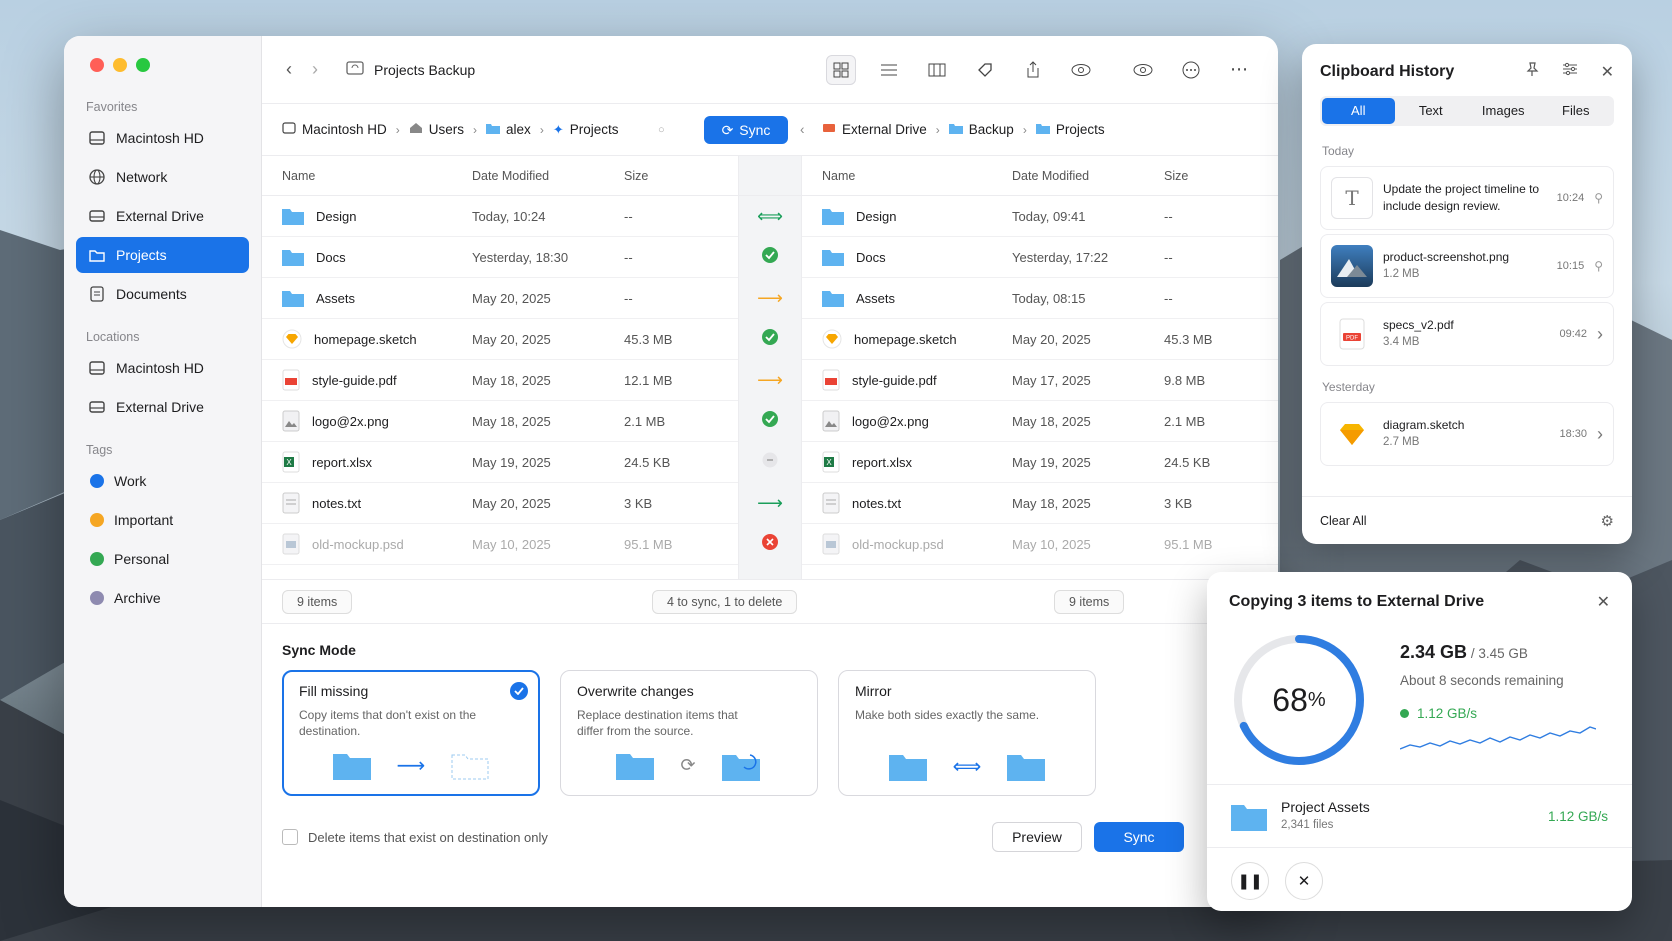 This screenshot has width=1672, height=941. What do you see at coordinates (500, 380) in the screenshot?
I see `left-file-row: style-guide.pdf May 18, 2025 12.1 MB` at bounding box center [500, 380].